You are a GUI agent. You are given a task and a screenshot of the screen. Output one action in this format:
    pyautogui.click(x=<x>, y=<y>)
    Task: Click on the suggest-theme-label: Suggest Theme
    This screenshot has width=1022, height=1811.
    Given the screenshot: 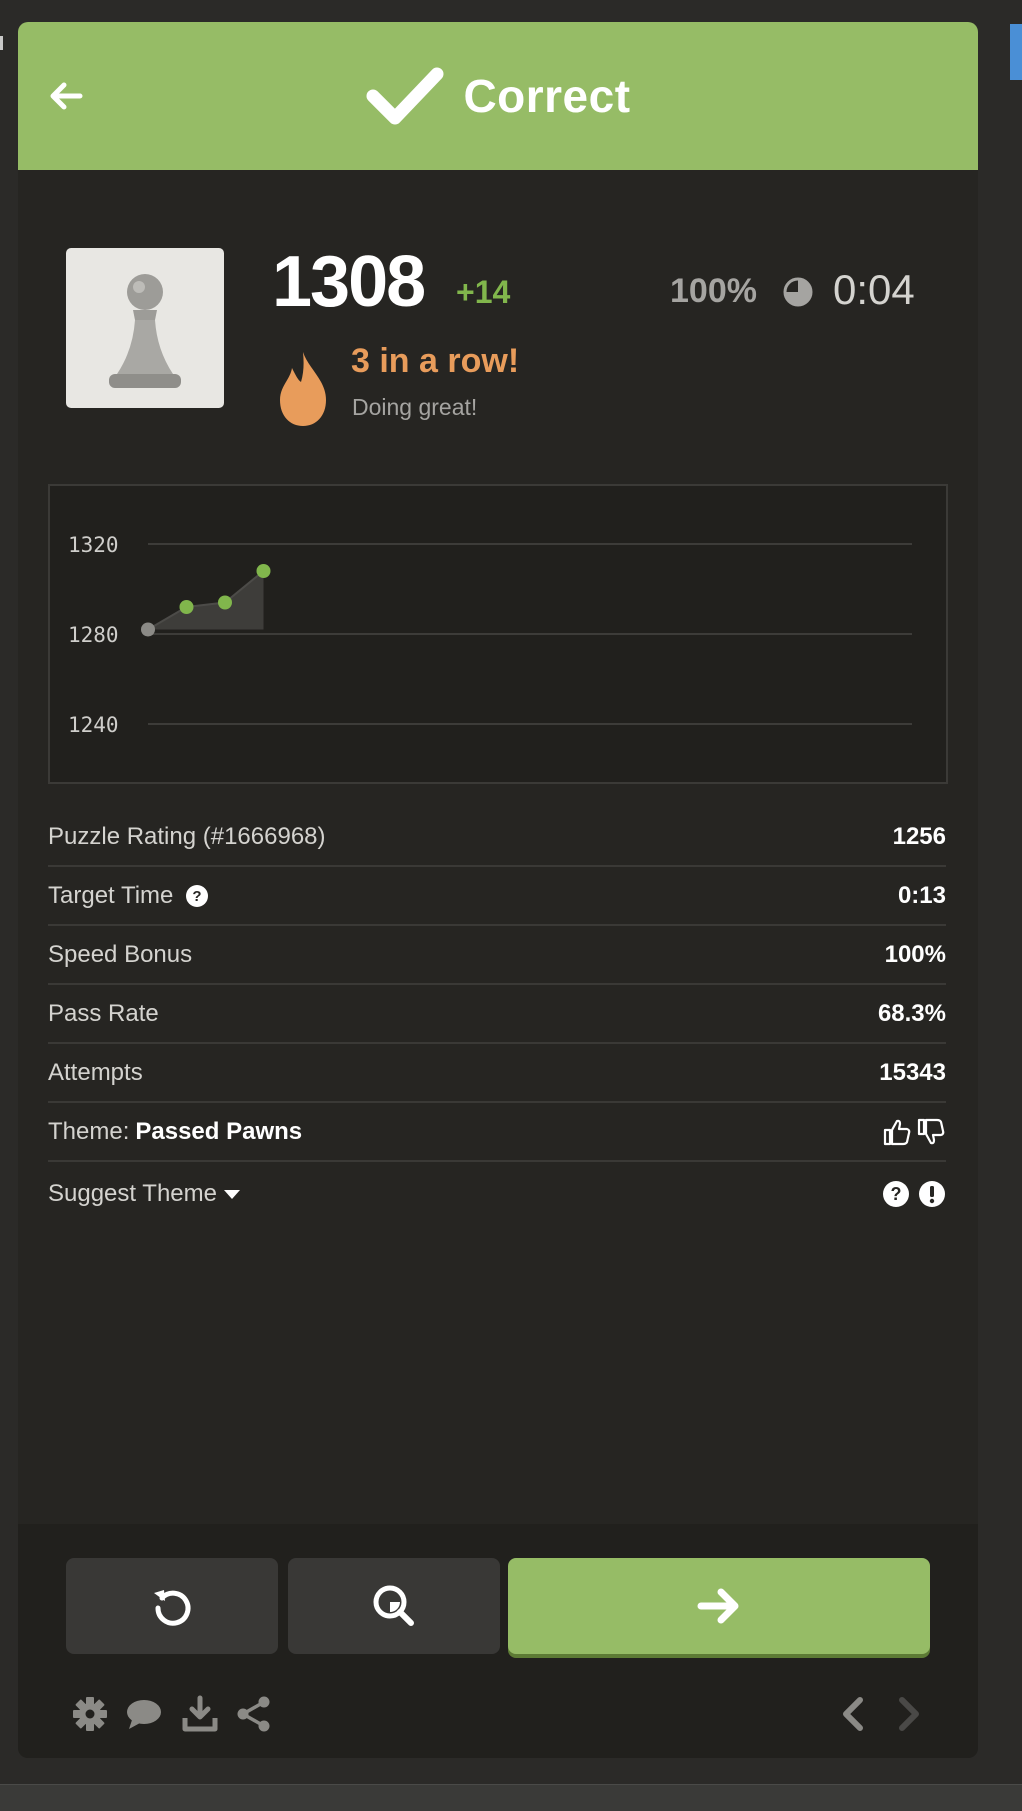 What is the action you would take?
    pyautogui.click(x=132, y=1193)
    